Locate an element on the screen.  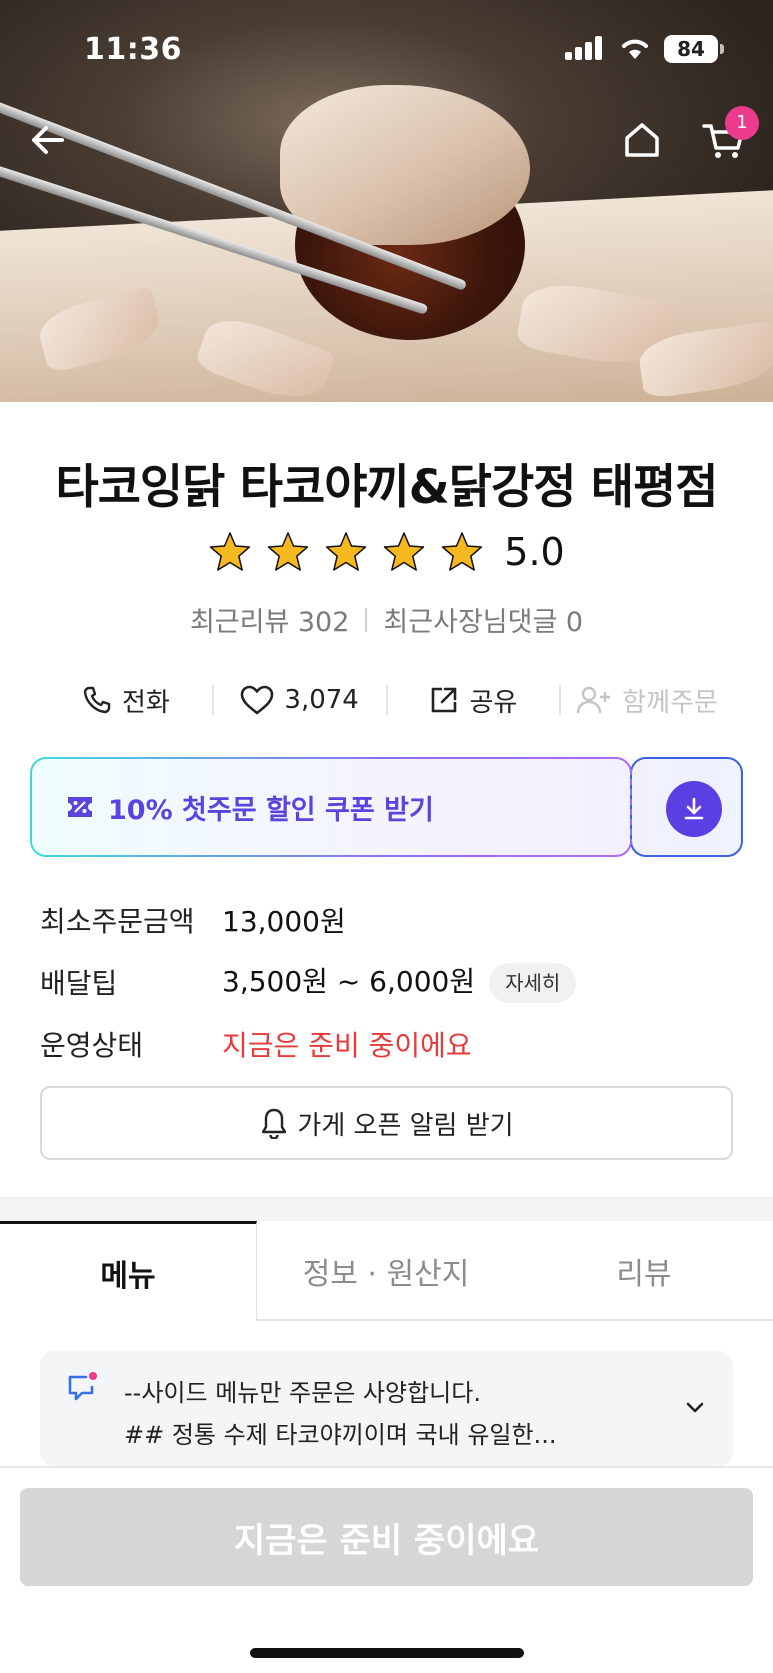
review-summary: 최근리뷰 302 최근사장님댓글 0 is located at coordinates (386, 619).